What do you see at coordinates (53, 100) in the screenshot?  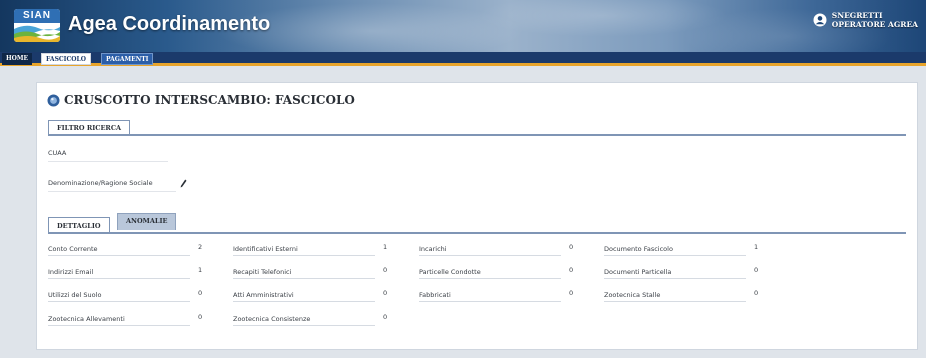 I see `blue-circle-icon` at bounding box center [53, 100].